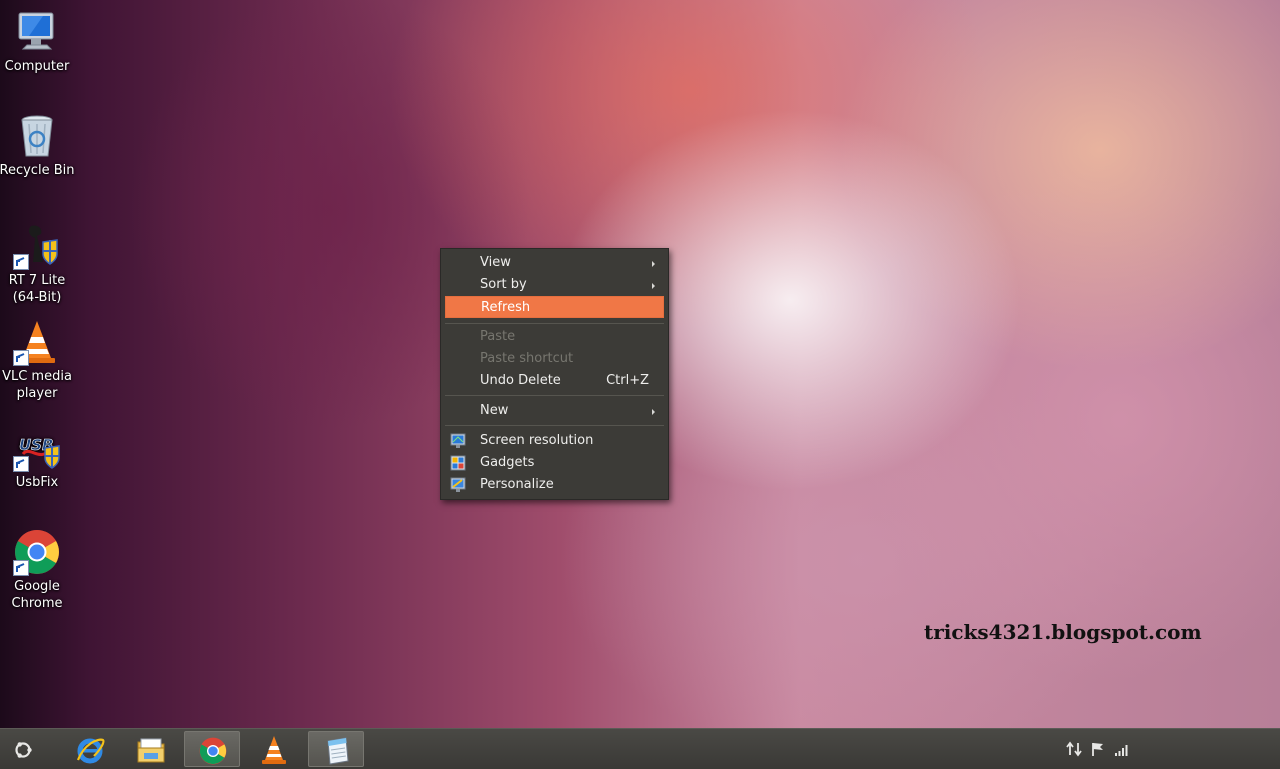  I want to click on vlc-icon, so click(274, 750).